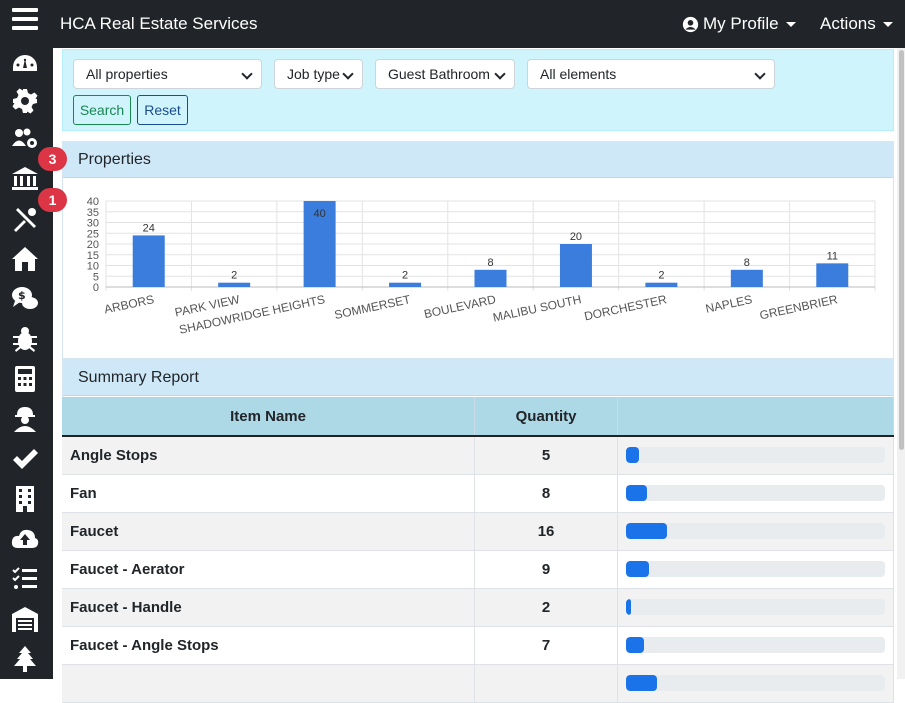 This screenshot has width=905, height=703. I want to click on category-tick-label: GREENBRIER, so click(798, 307).